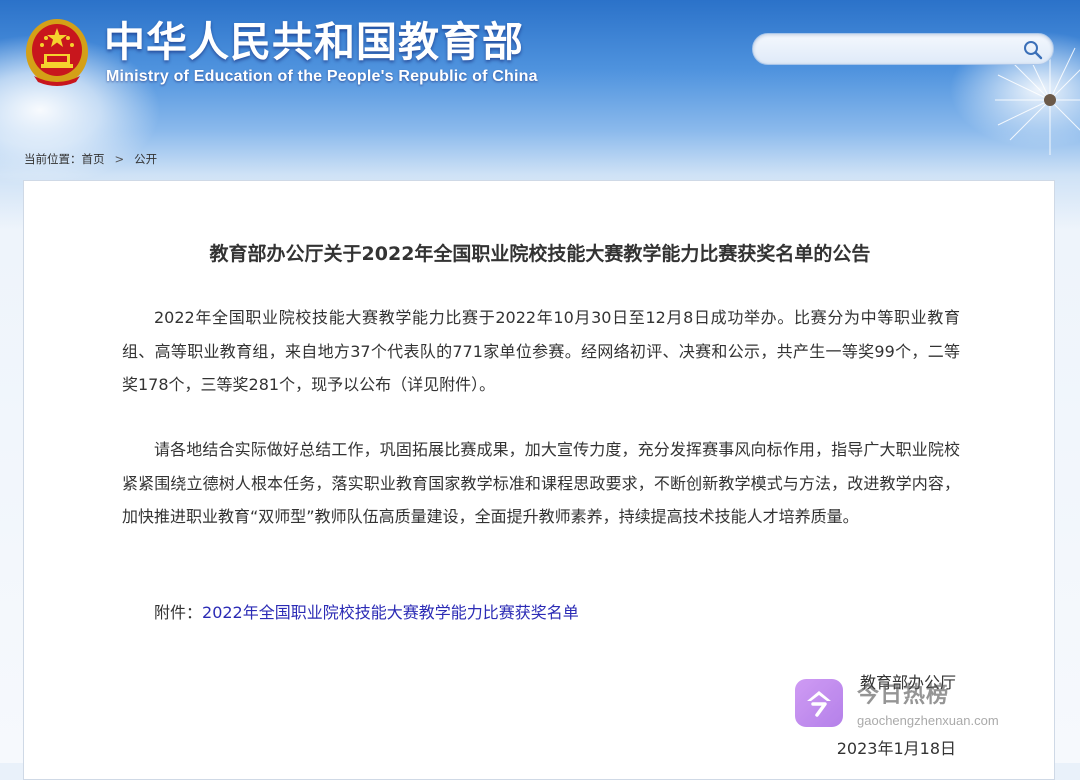 This screenshot has width=1080, height=780. What do you see at coordinates (903, 695) in the screenshot?
I see `watermark-name: 今日热榜` at bounding box center [903, 695].